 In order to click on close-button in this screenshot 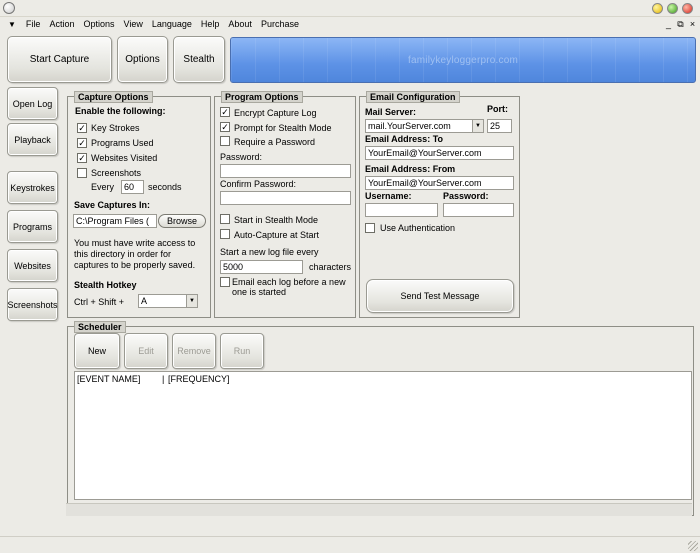, I will do `click(687, 8)`.